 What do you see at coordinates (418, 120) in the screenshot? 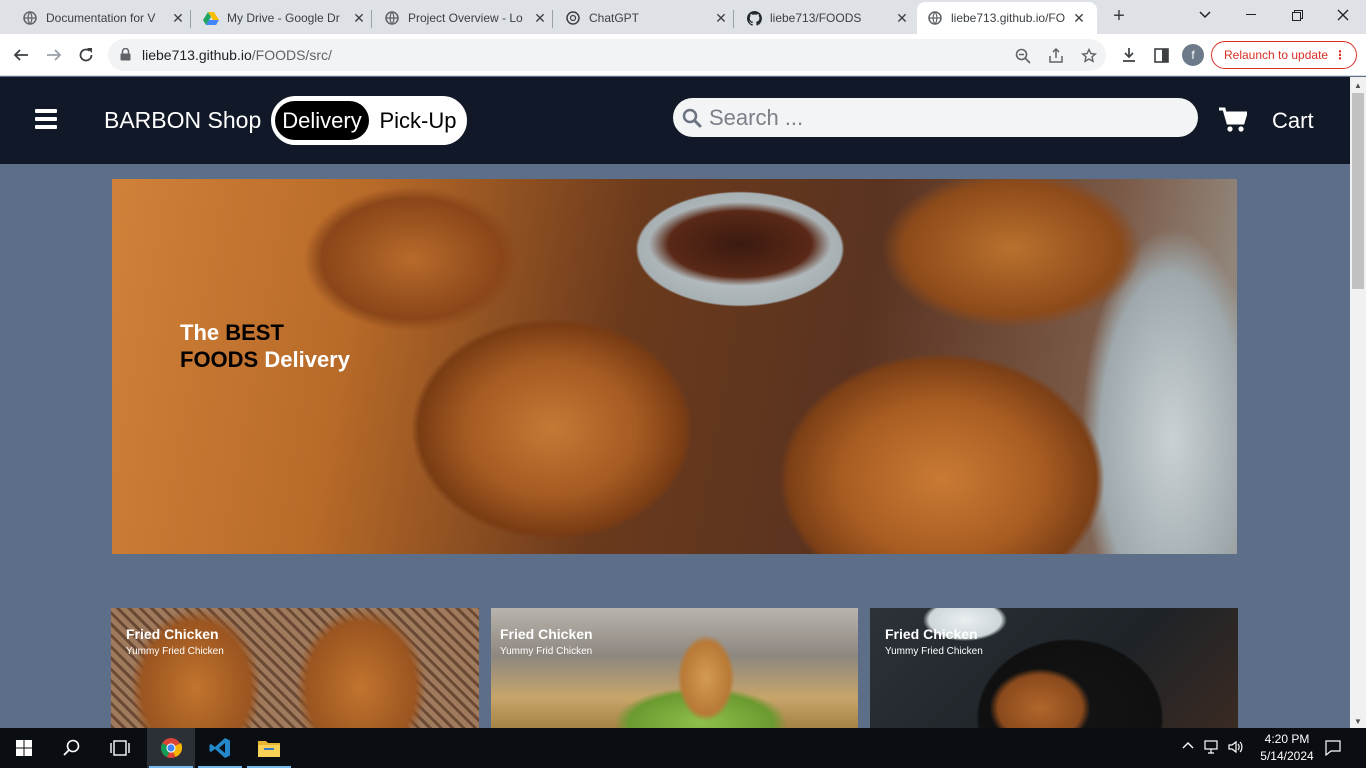
I see `pickup-option: Pick-Up` at bounding box center [418, 120].